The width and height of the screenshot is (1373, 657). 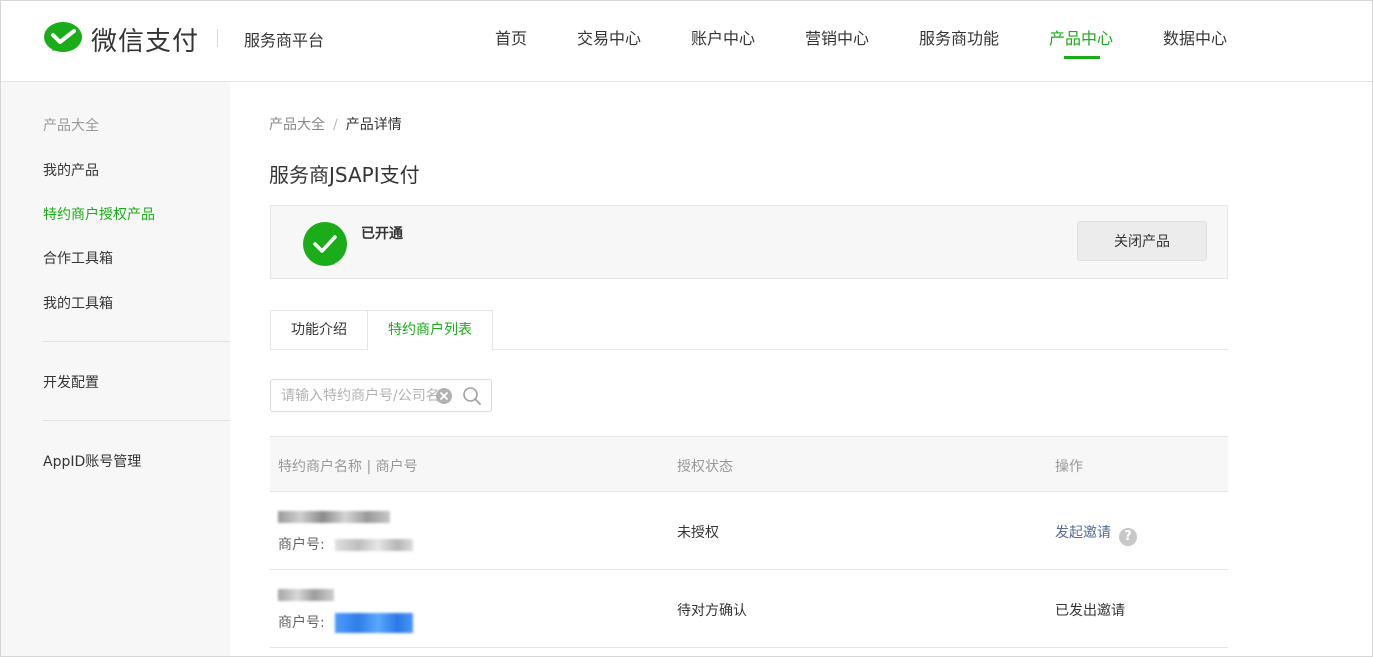 I want to click on sidebar-item-appid-management: AppID账号管理, so click(x=92, y=461).